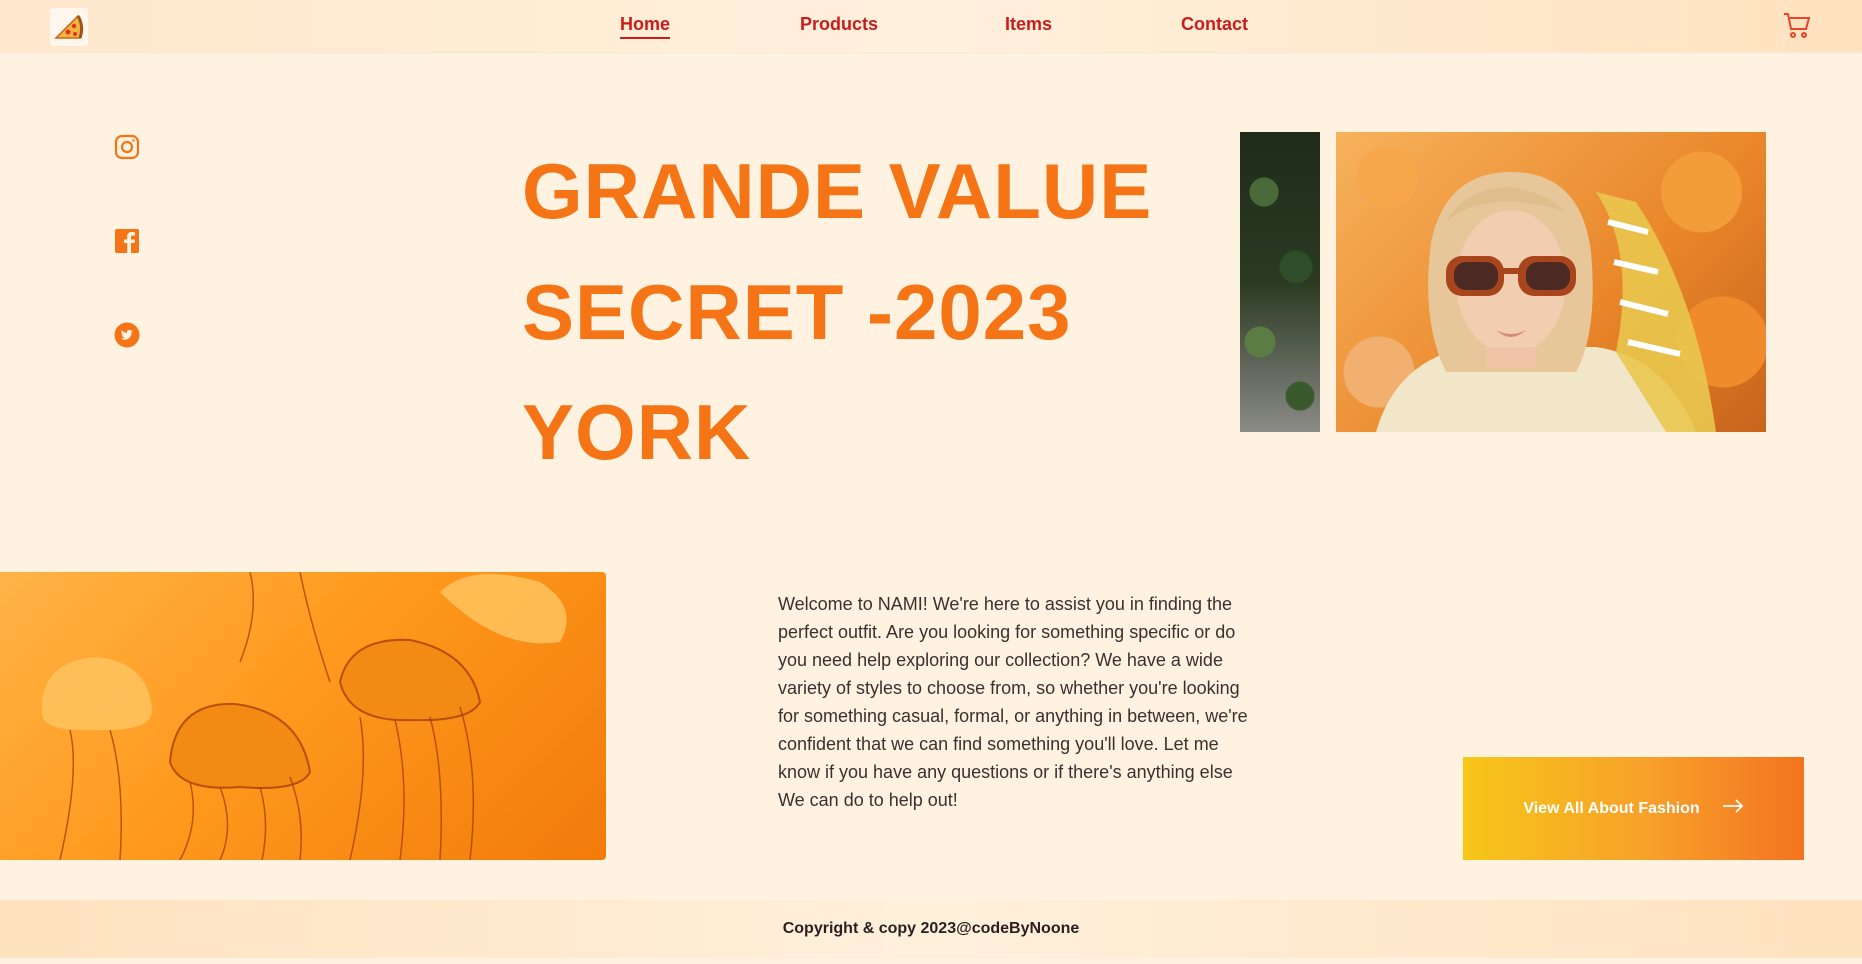  What do you see at coordinates (1028, 24) in the screenshot?
I see `nav-link-items: Items` at bounding box center [1028, 24].